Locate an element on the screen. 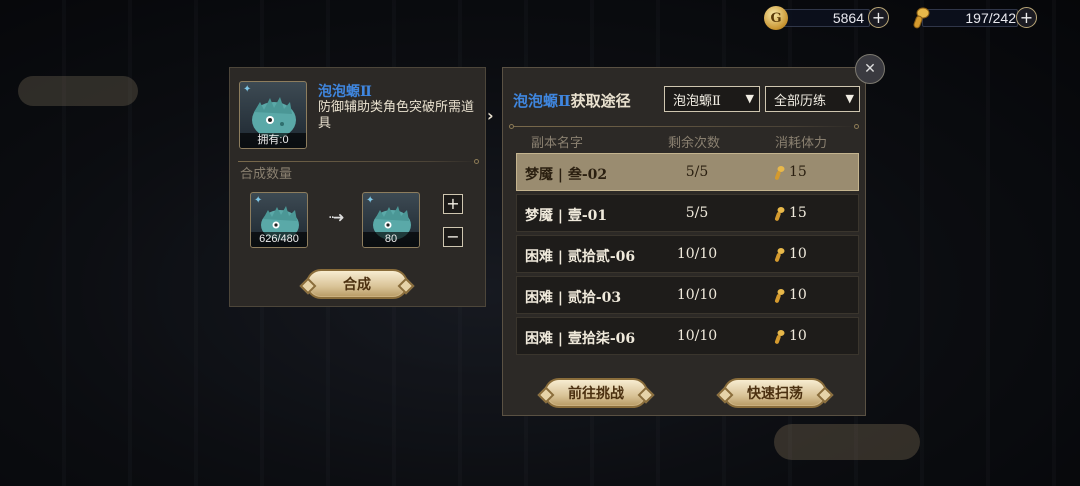 This screenshot has width=1080, height=486. item-filter-dropdown: 泡泡螈Ⅱ ▼ is located at coordinates (712, 99).